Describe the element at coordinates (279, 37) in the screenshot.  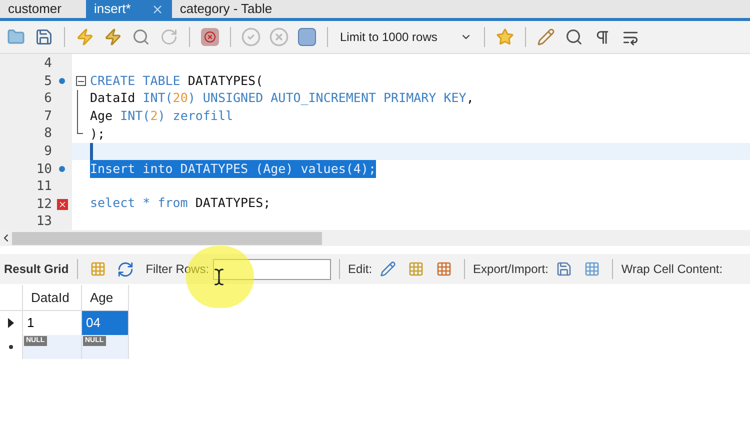
I see `rollback-icon` at that location.